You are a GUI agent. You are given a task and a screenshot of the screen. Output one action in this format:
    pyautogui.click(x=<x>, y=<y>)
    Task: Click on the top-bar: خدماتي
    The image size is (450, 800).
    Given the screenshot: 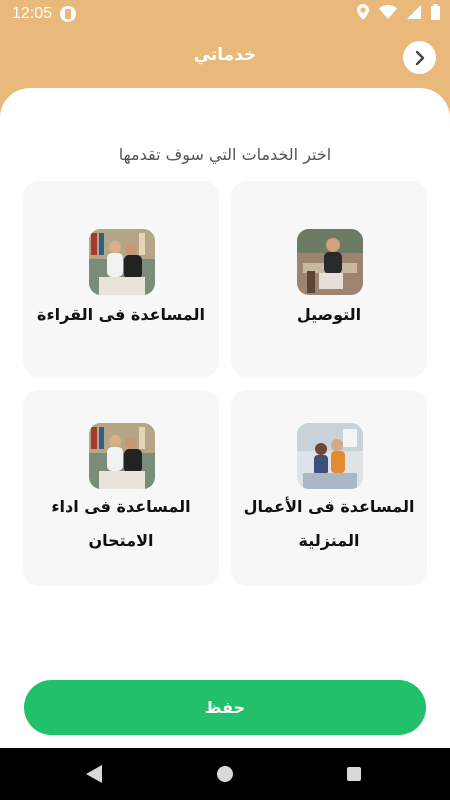 What is the action you would take?
    pyautogui.click(x=225, y=58)
    